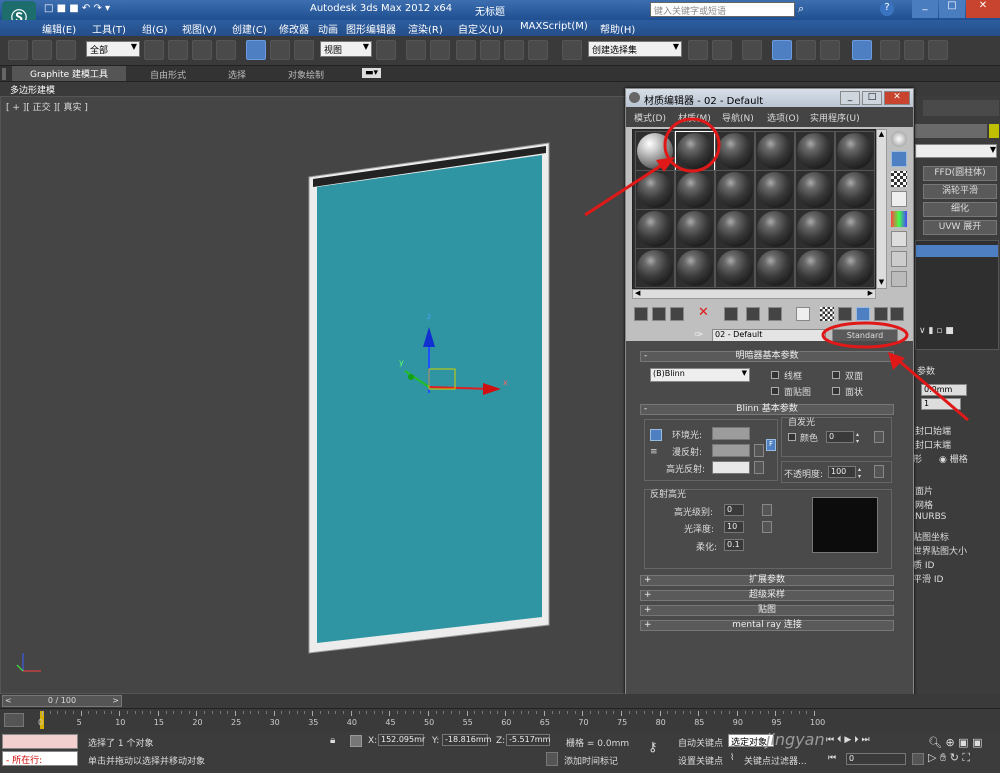  What do you see at coordinates (960, 191) in the screenshot?
I see `turbosmooth-button: 涡轮平滑` at bounding box center [960, 191].